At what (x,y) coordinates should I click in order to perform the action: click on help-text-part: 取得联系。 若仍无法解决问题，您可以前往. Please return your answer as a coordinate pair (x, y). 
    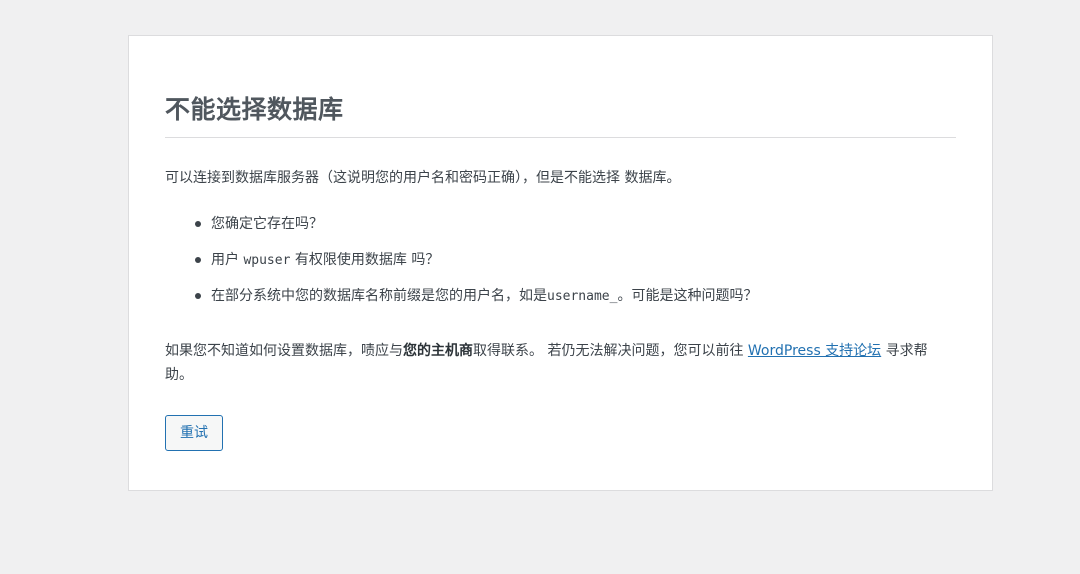
    Looking at the image, I should click on (610, 351).